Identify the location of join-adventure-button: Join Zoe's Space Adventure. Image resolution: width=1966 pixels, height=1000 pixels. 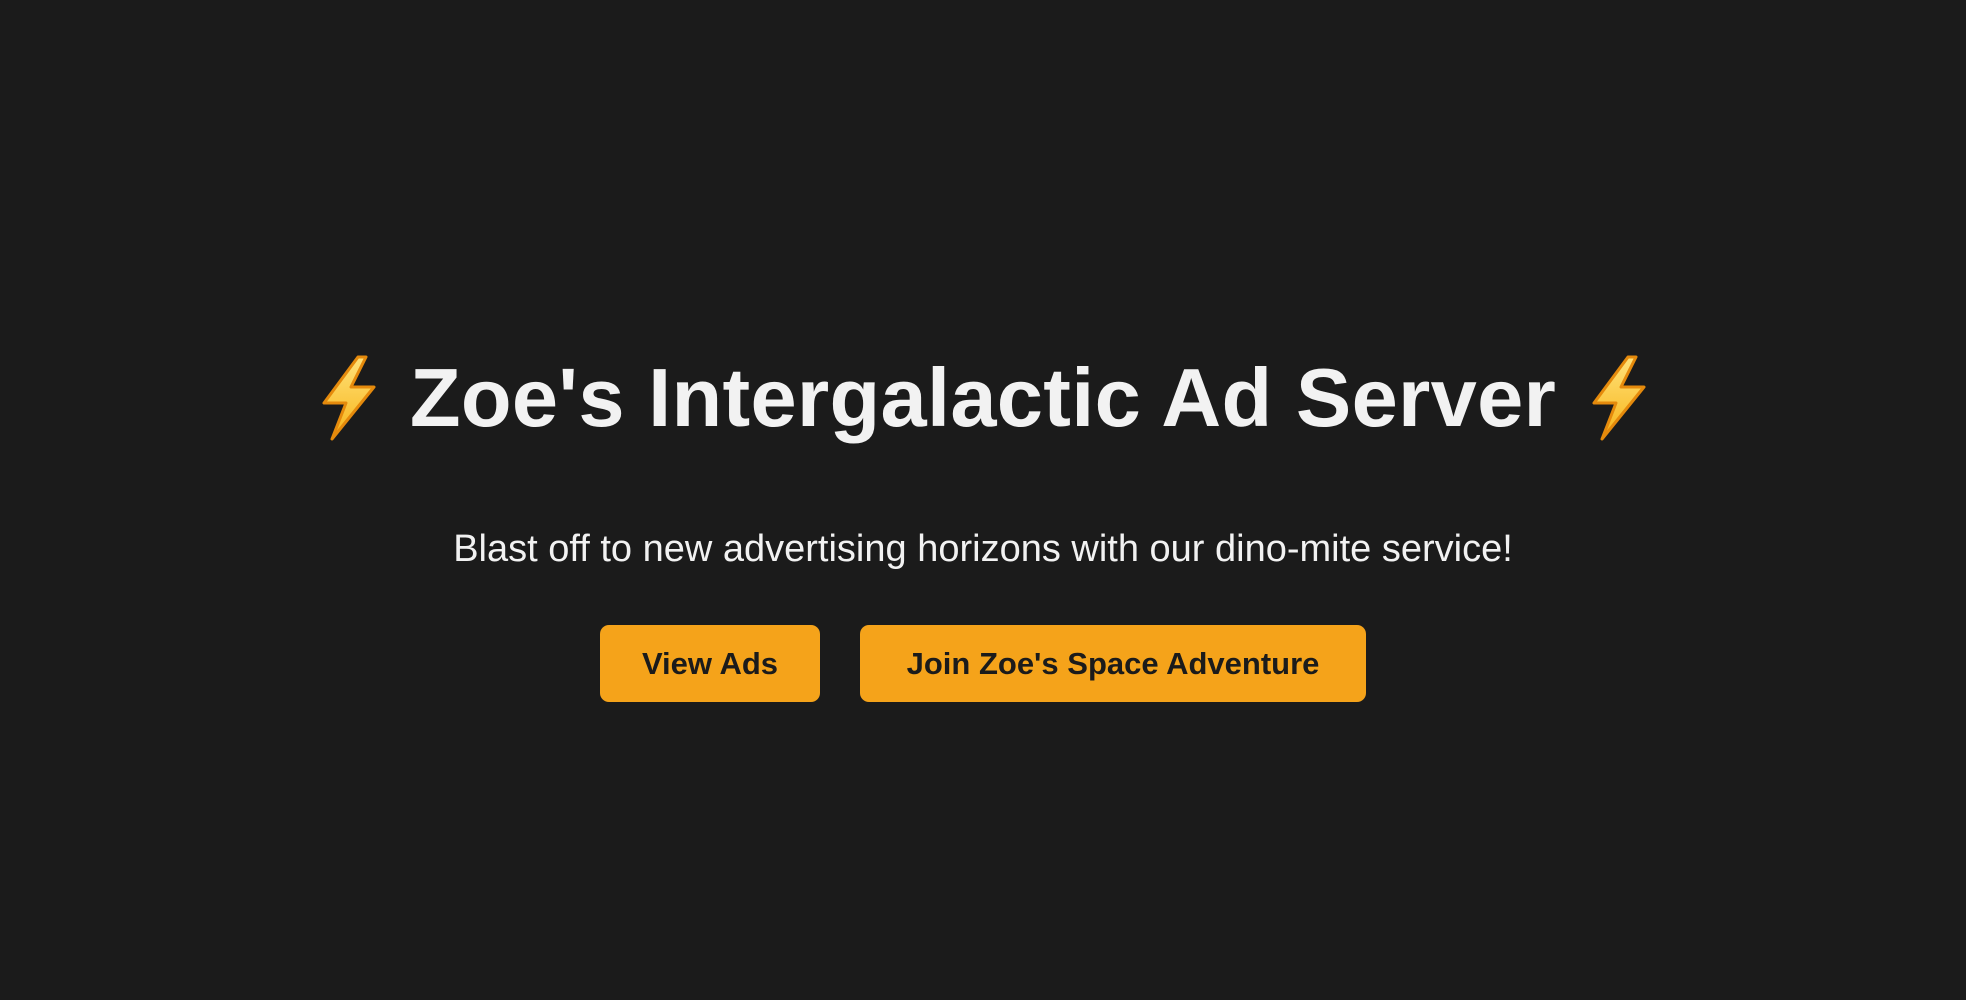
(1113, 663).